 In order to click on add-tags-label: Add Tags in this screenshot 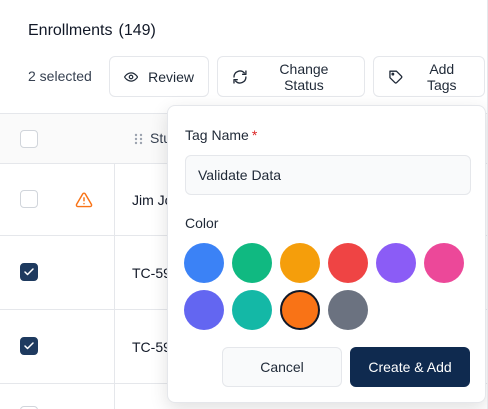, I will do `click(441, 76)`.